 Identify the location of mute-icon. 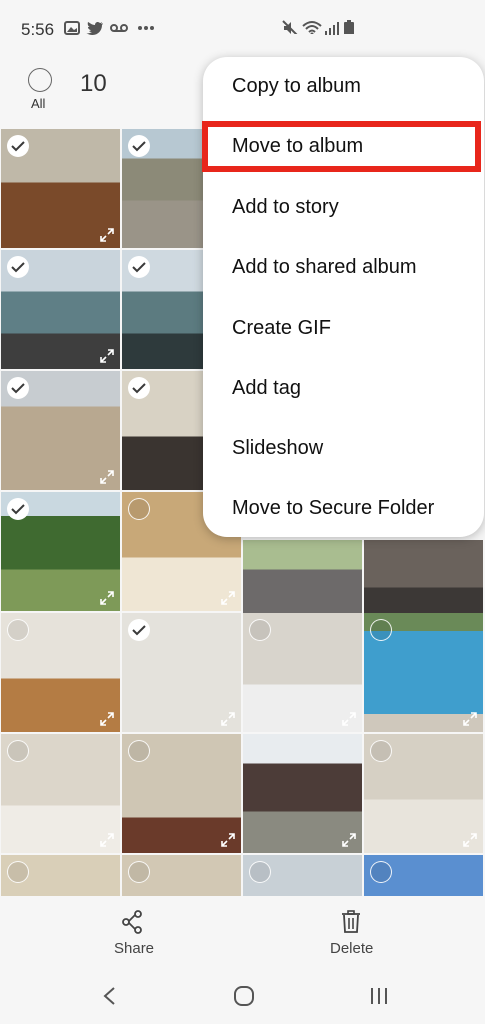
(290, 27).